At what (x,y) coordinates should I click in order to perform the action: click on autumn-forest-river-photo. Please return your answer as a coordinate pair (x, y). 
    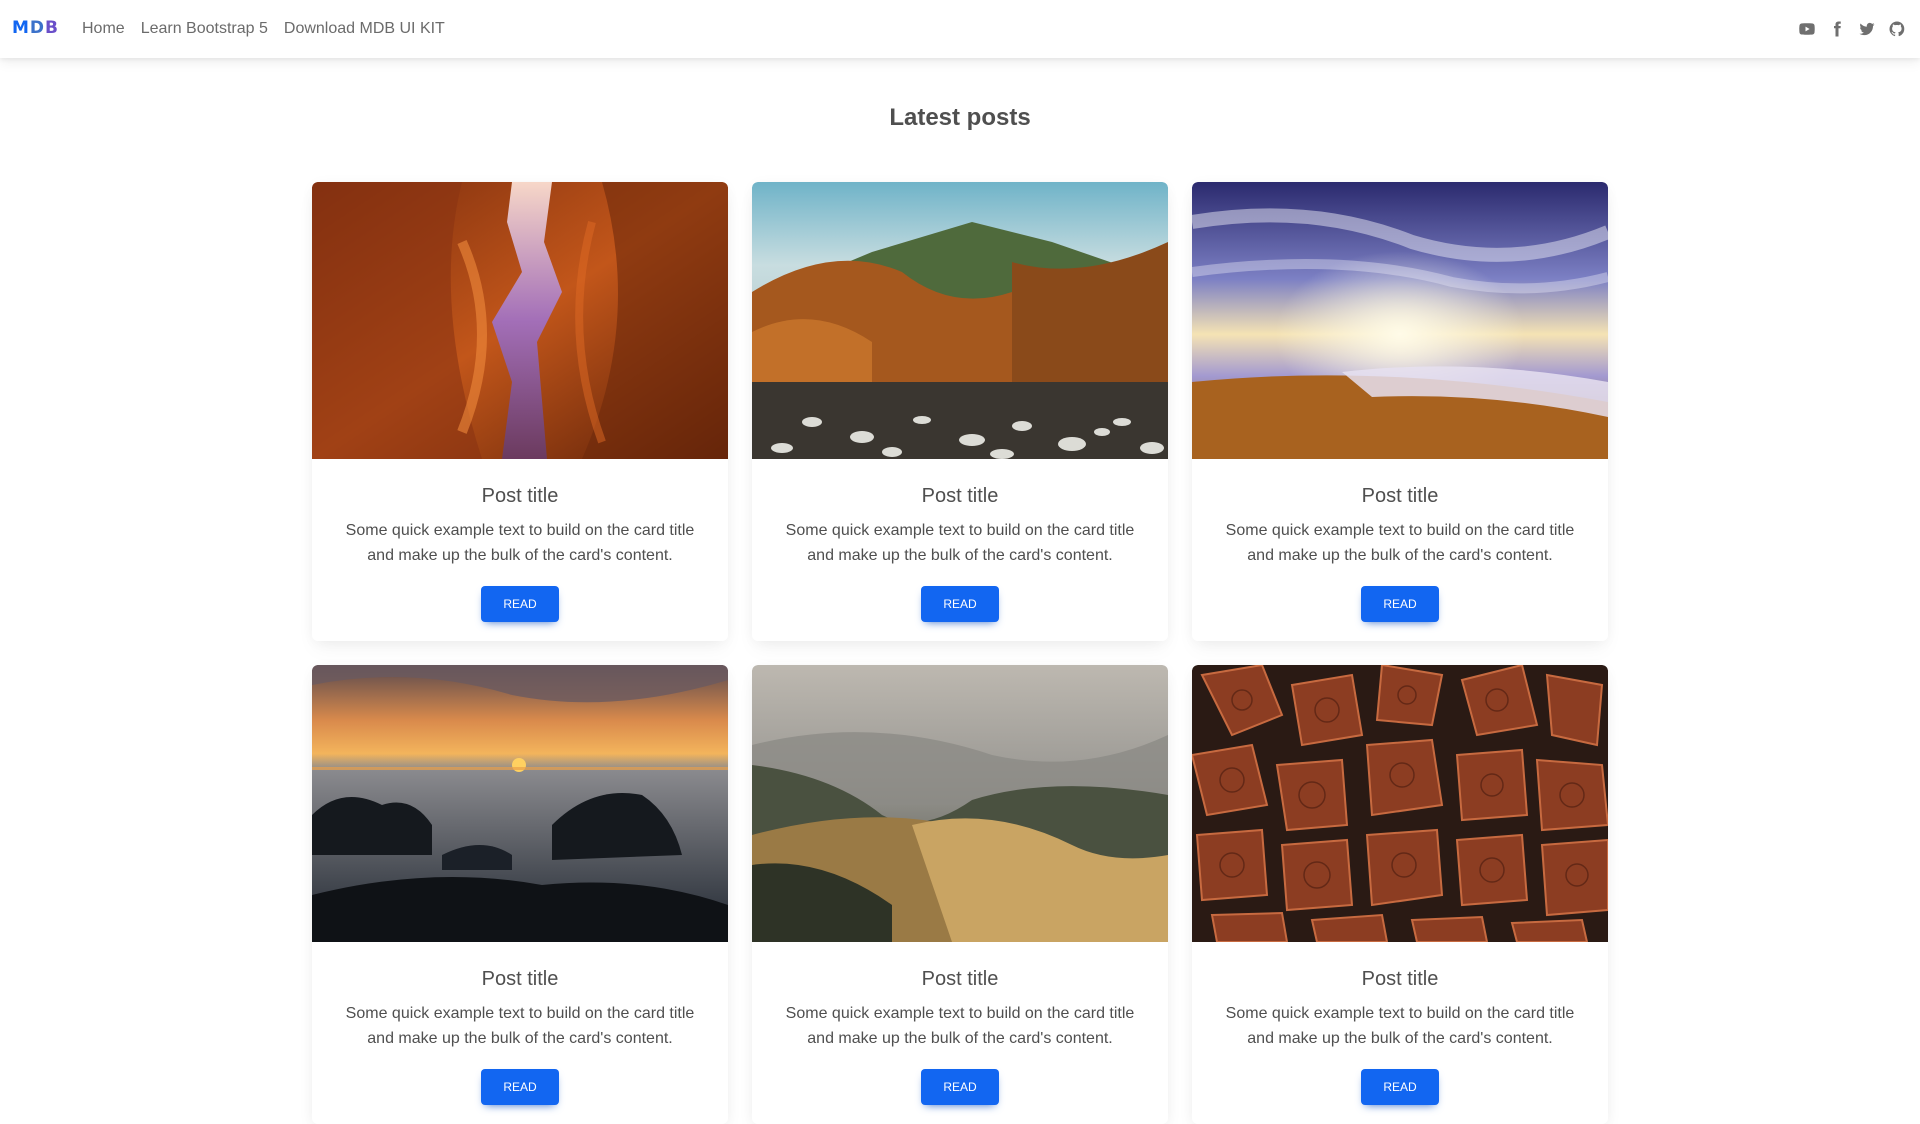
    Looking at the image, I should click on (960, 320).